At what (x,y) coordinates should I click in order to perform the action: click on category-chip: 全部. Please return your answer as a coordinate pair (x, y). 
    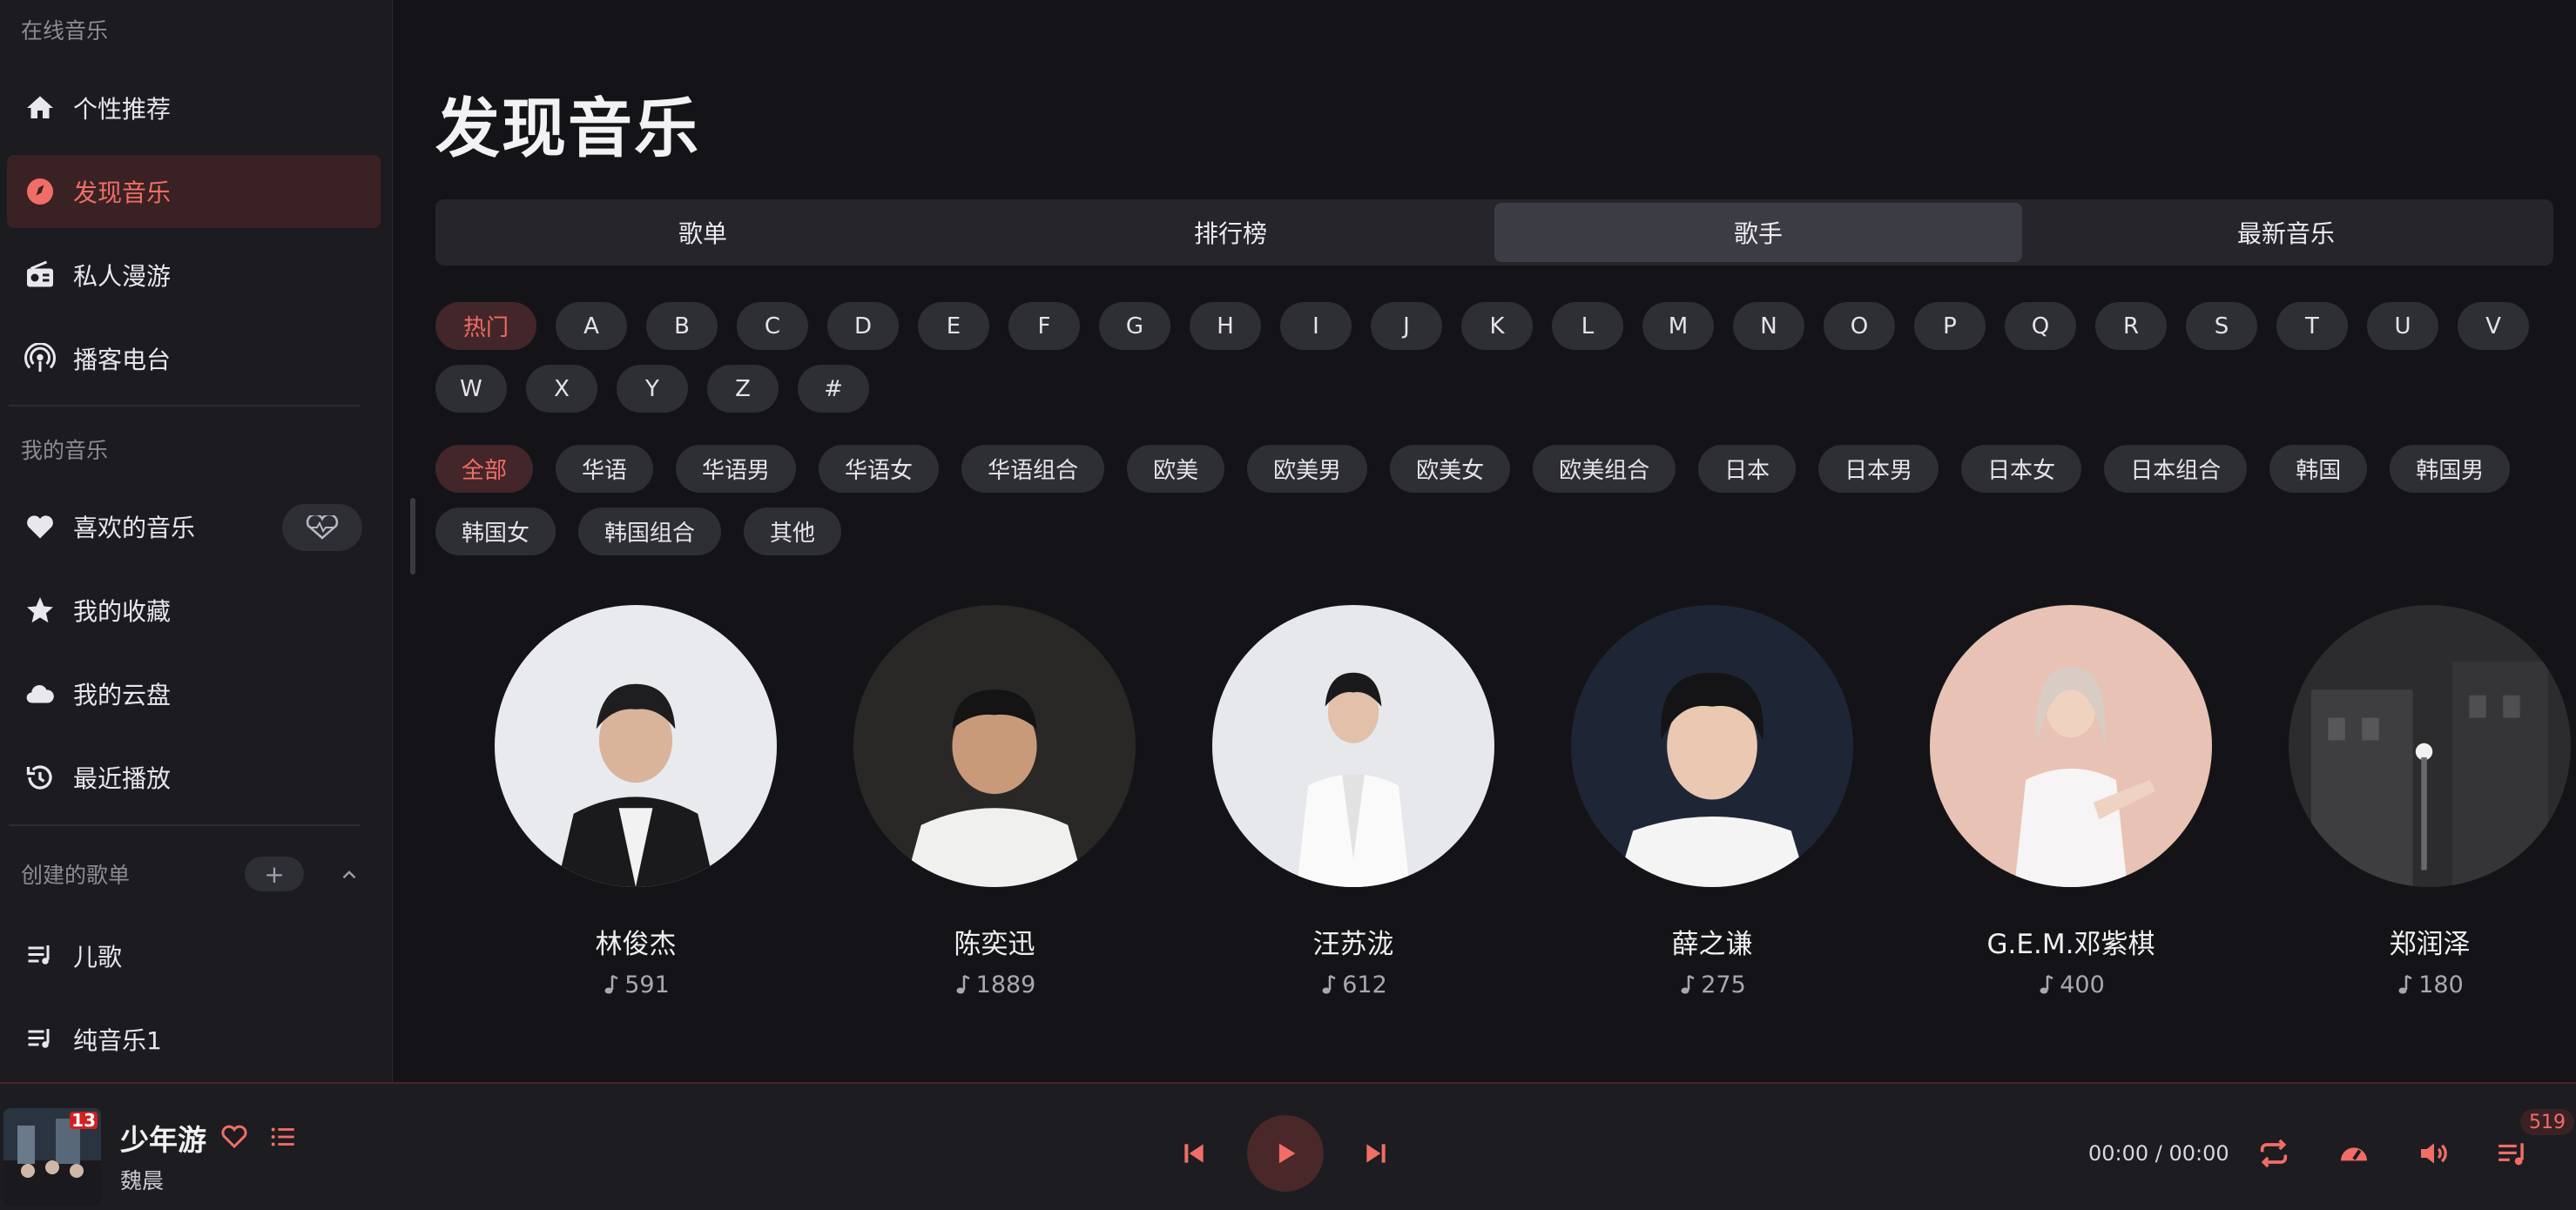
    Looking at the image, I should click on (484, 469).